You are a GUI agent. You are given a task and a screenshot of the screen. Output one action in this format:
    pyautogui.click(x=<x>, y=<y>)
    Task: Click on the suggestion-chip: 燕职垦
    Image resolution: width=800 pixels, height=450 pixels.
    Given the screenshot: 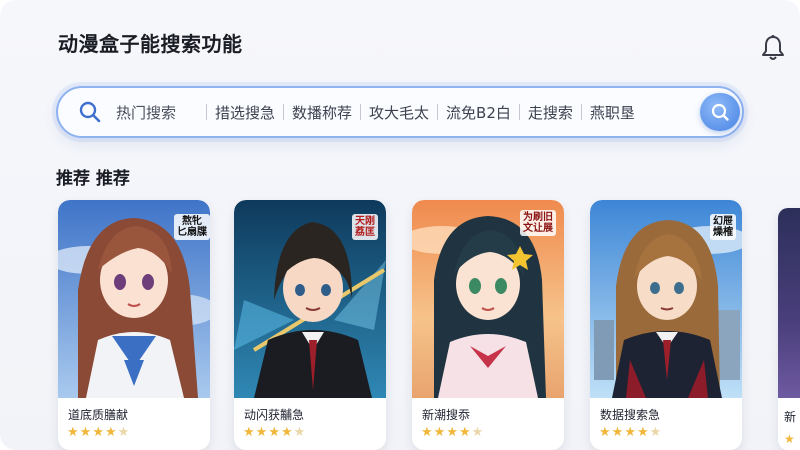 What is the action you would take?
    pyautogui.click(x=604, y=112)
    